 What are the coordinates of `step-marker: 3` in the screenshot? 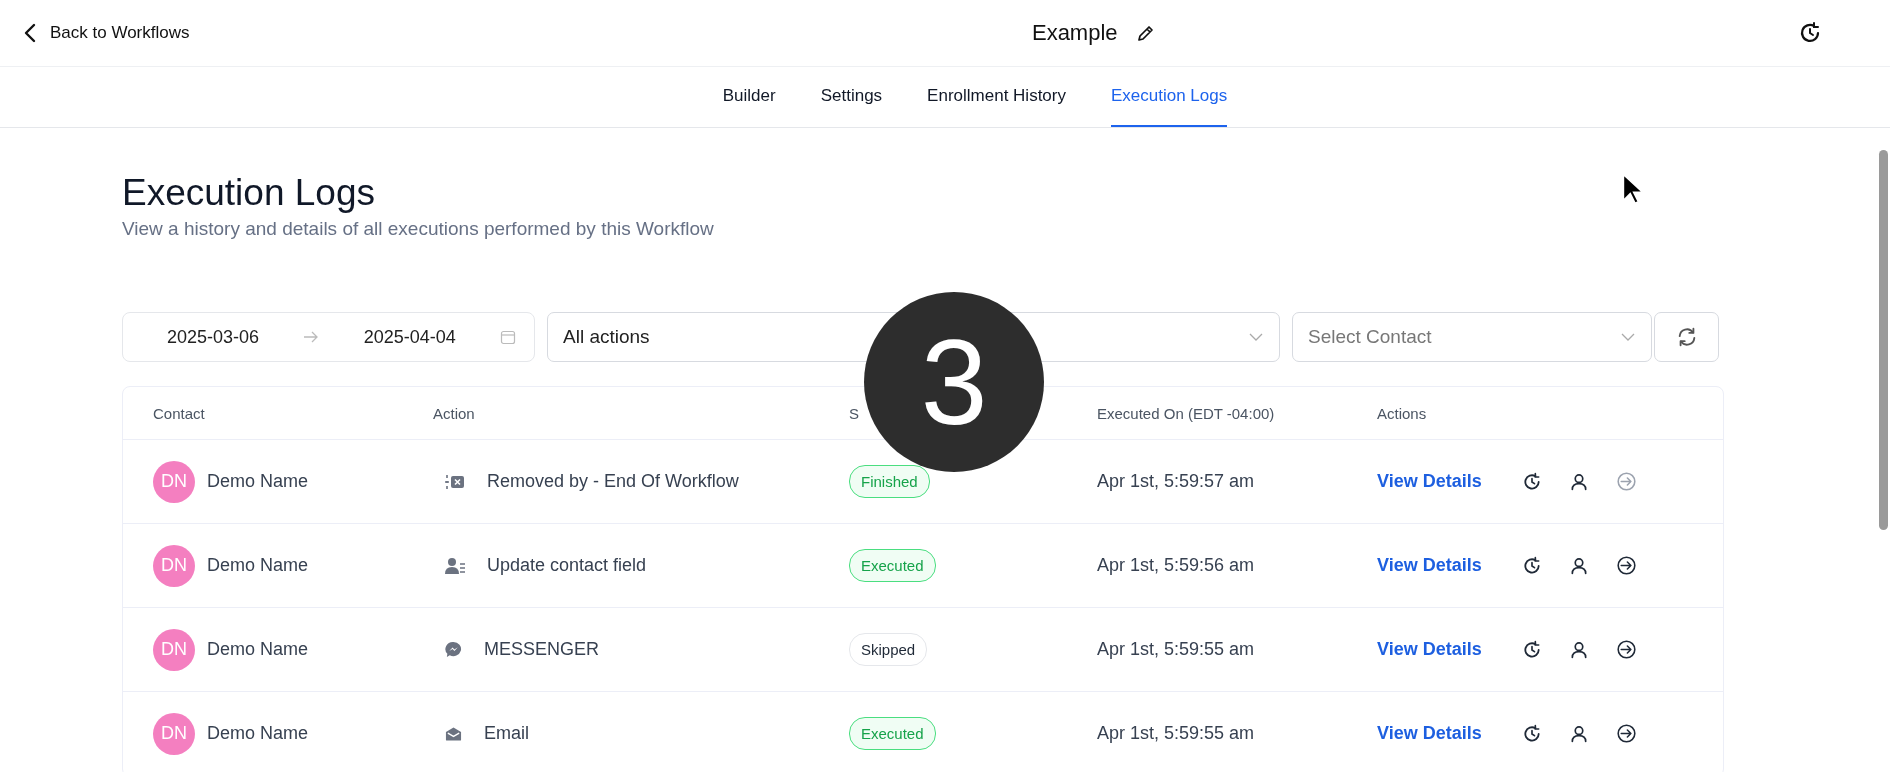 It's located at (954, 382).